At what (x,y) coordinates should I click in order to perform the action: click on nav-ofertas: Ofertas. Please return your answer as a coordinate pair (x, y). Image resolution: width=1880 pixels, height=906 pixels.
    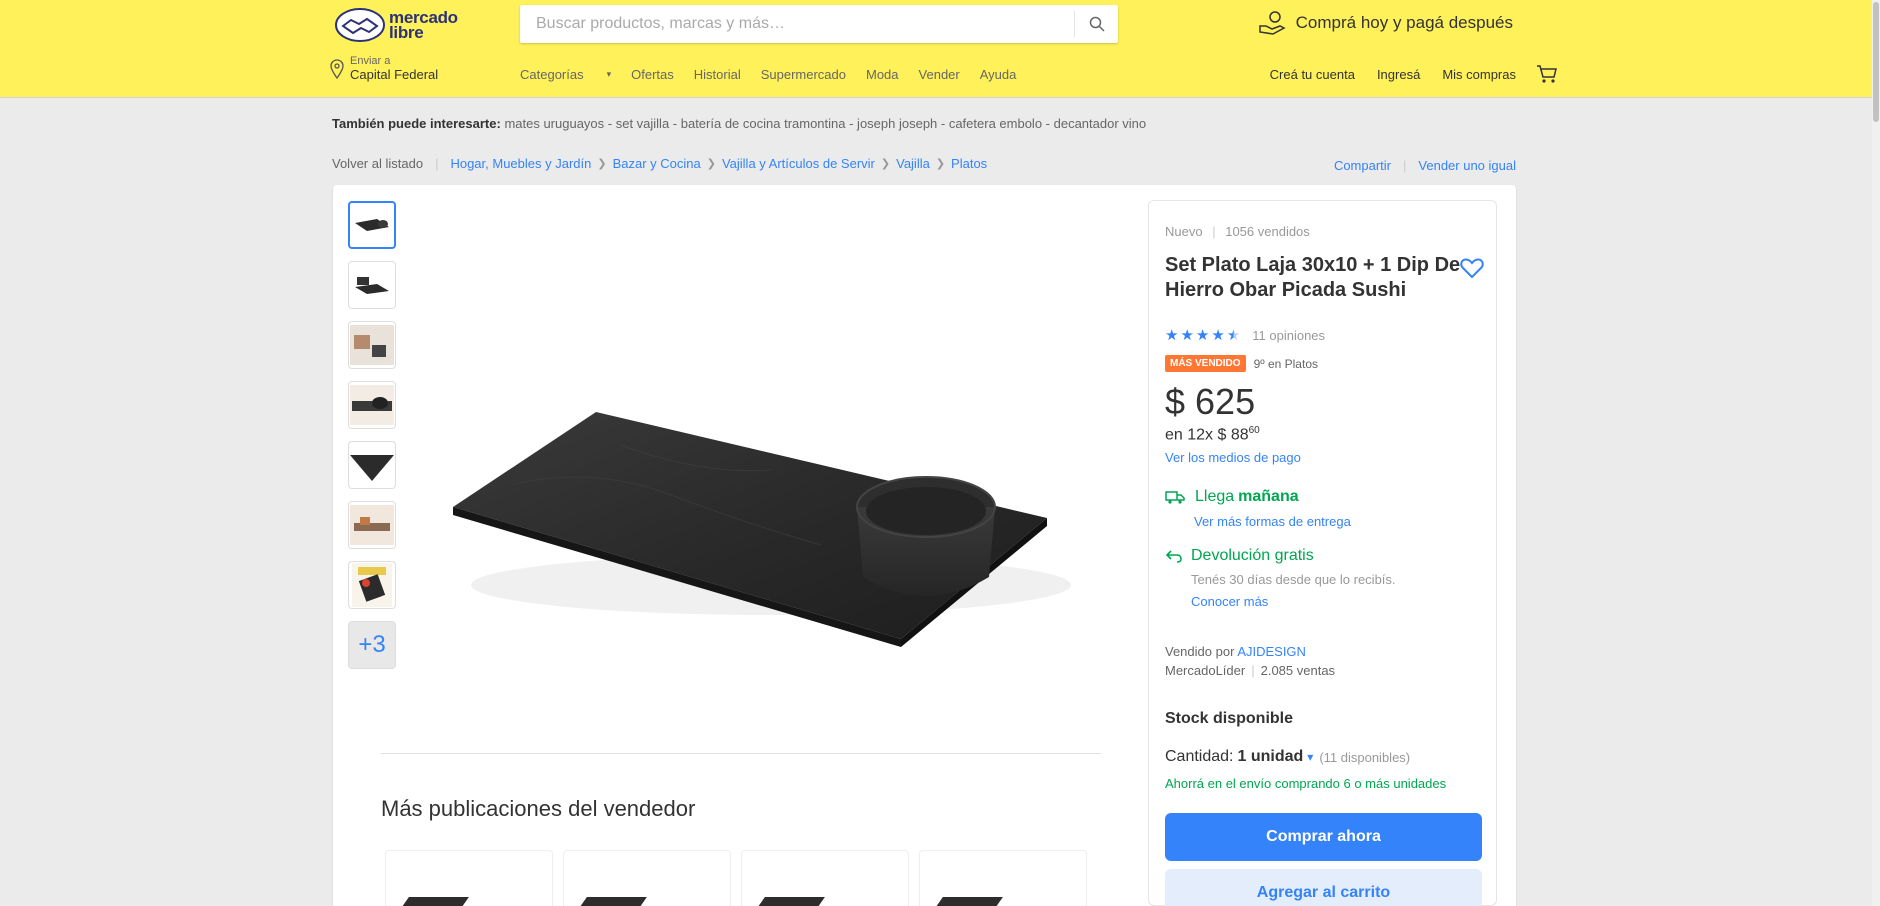
    Looking at the image, I should click on (652, 74).